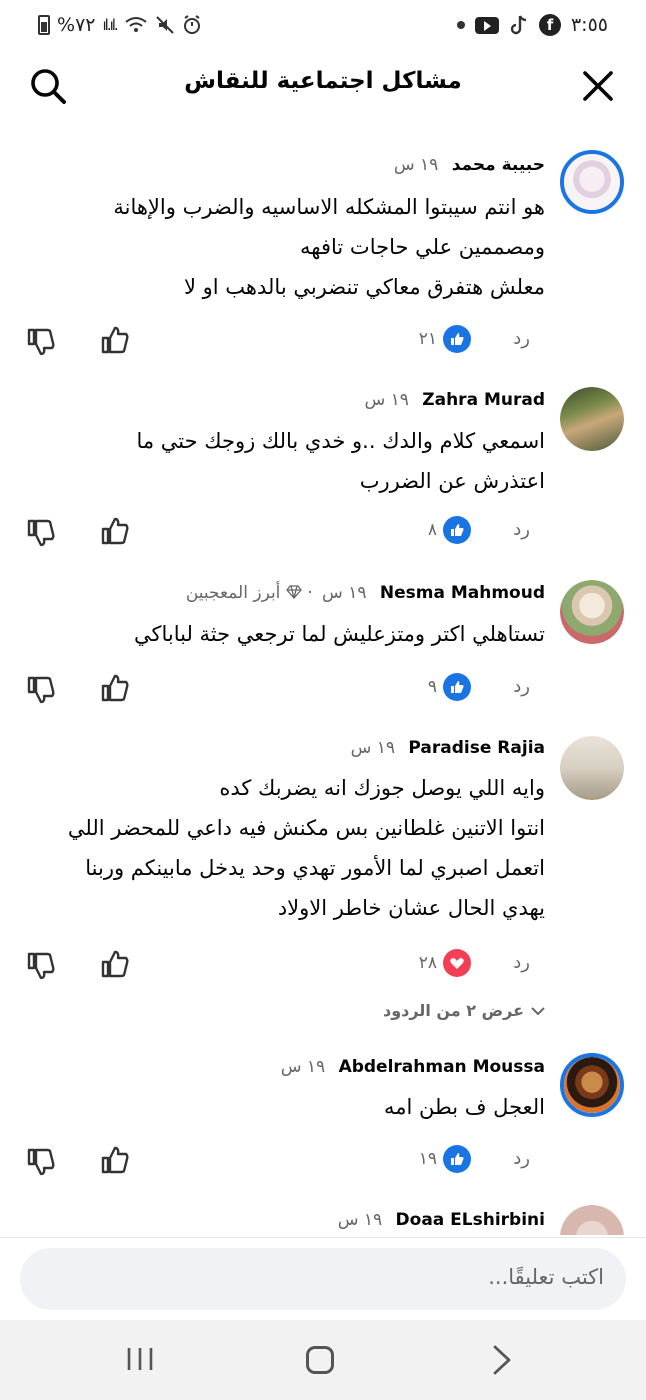 Image resolution: width=646 pixels, height=1400 pixels. What do you see at coordinates (44, 25) in the screenshot?
I see `battery-icon` at bounding box center [44, 25].